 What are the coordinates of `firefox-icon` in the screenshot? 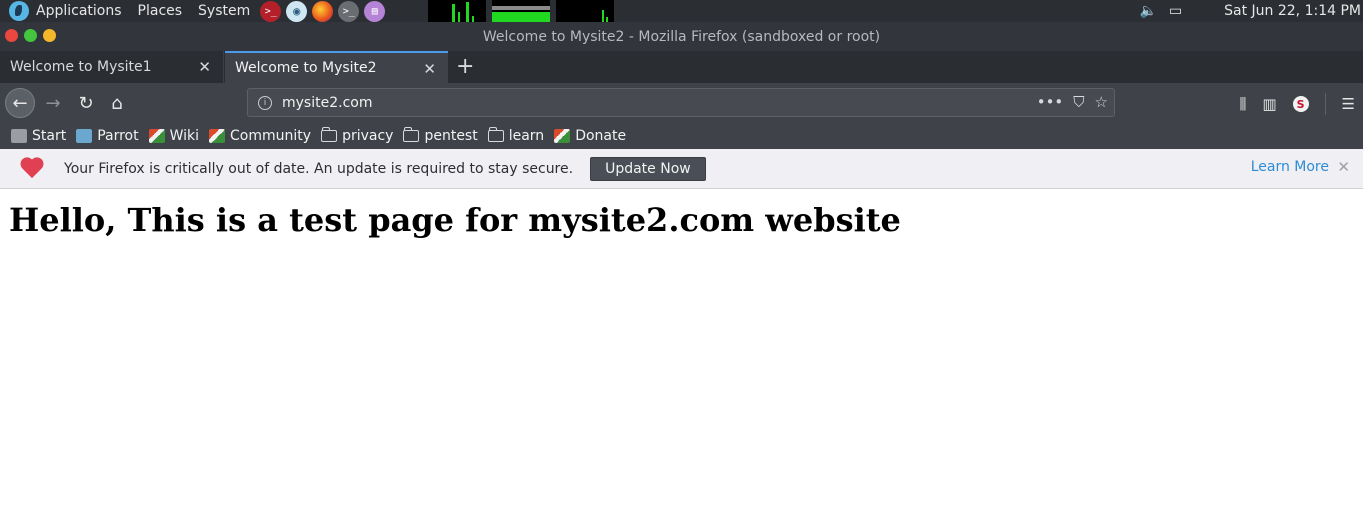 It's located at (323, 11).